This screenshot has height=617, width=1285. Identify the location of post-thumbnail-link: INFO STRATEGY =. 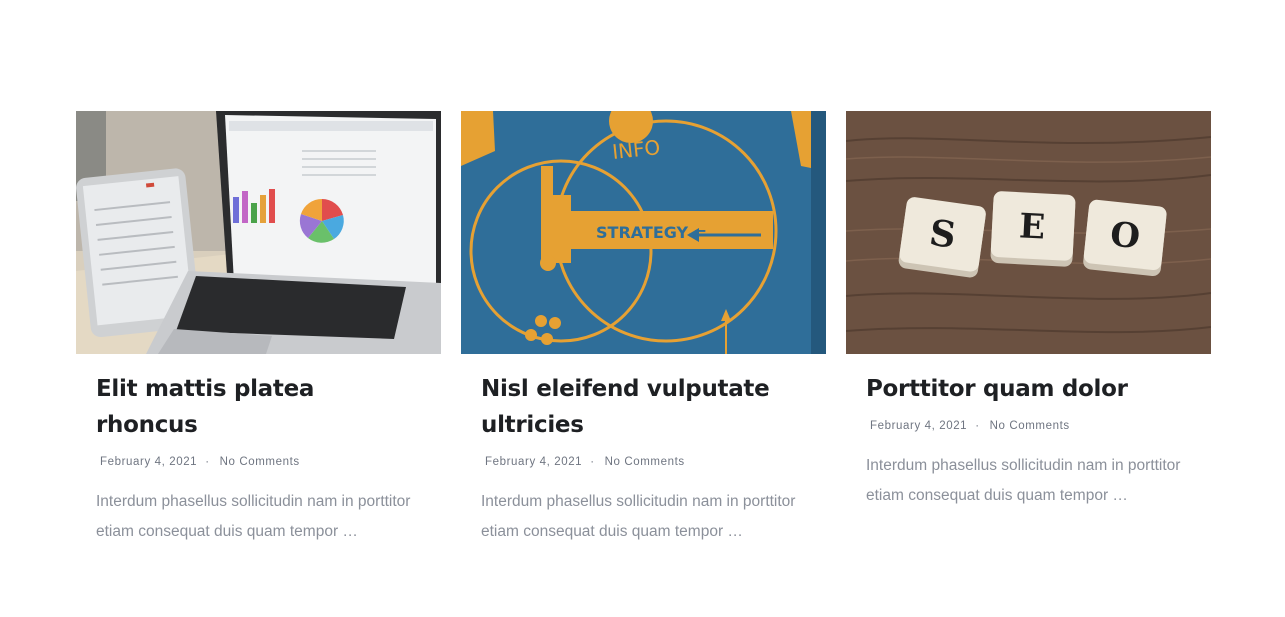
(643, 232).